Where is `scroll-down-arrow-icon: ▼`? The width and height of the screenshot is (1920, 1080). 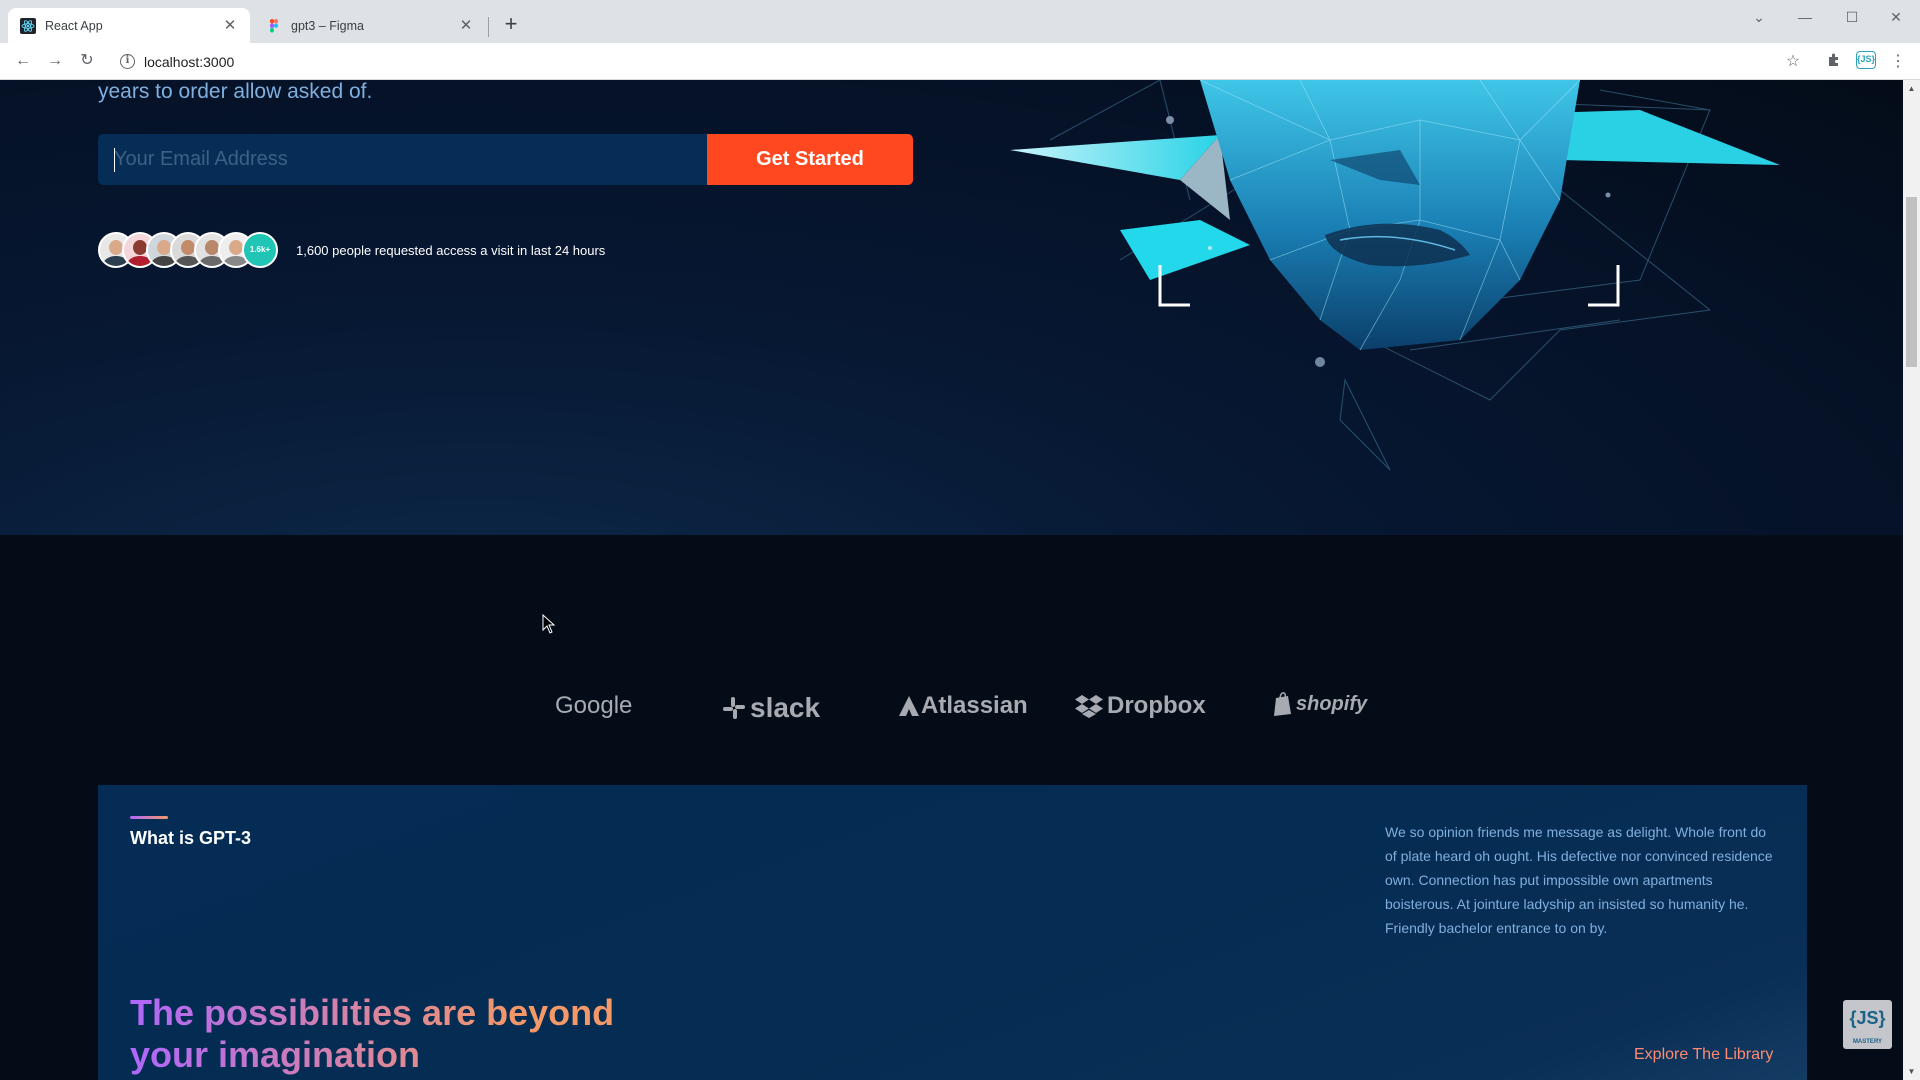
scroll-down-arrow-icon: ▼ is located at coordinates (1911, 1071).